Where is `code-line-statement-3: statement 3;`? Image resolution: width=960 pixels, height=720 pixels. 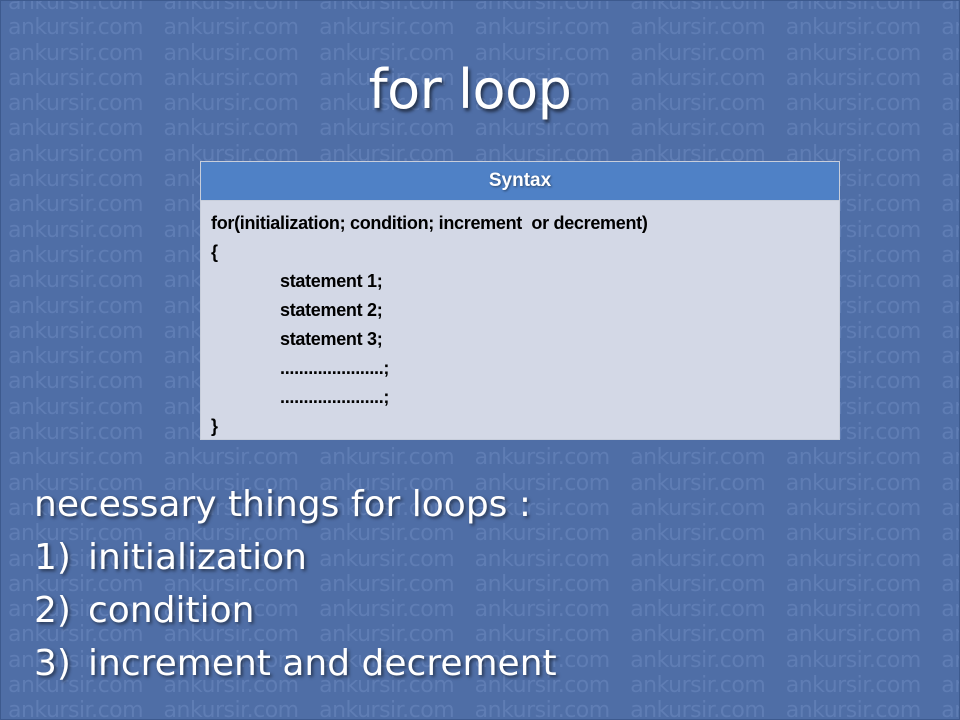
code-line-statement-3: statement 3; is located at coordinates (331, 339).